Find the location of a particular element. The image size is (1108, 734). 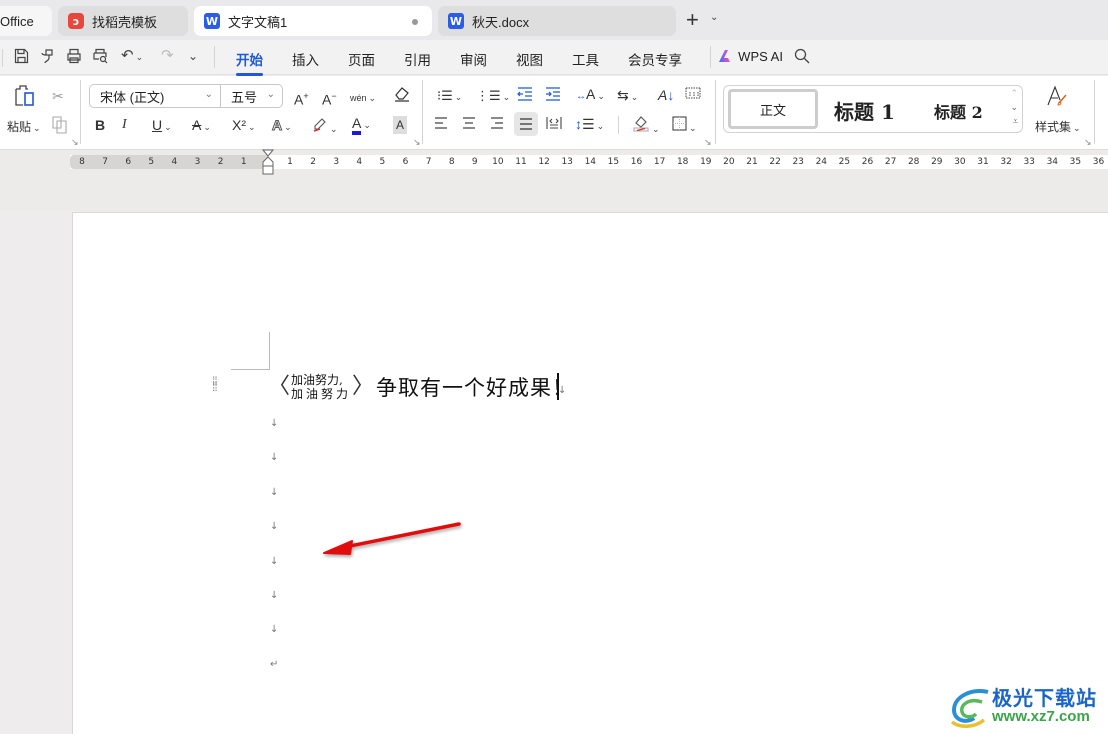

decrease-indent-icon is located at coordinates (525, 96).